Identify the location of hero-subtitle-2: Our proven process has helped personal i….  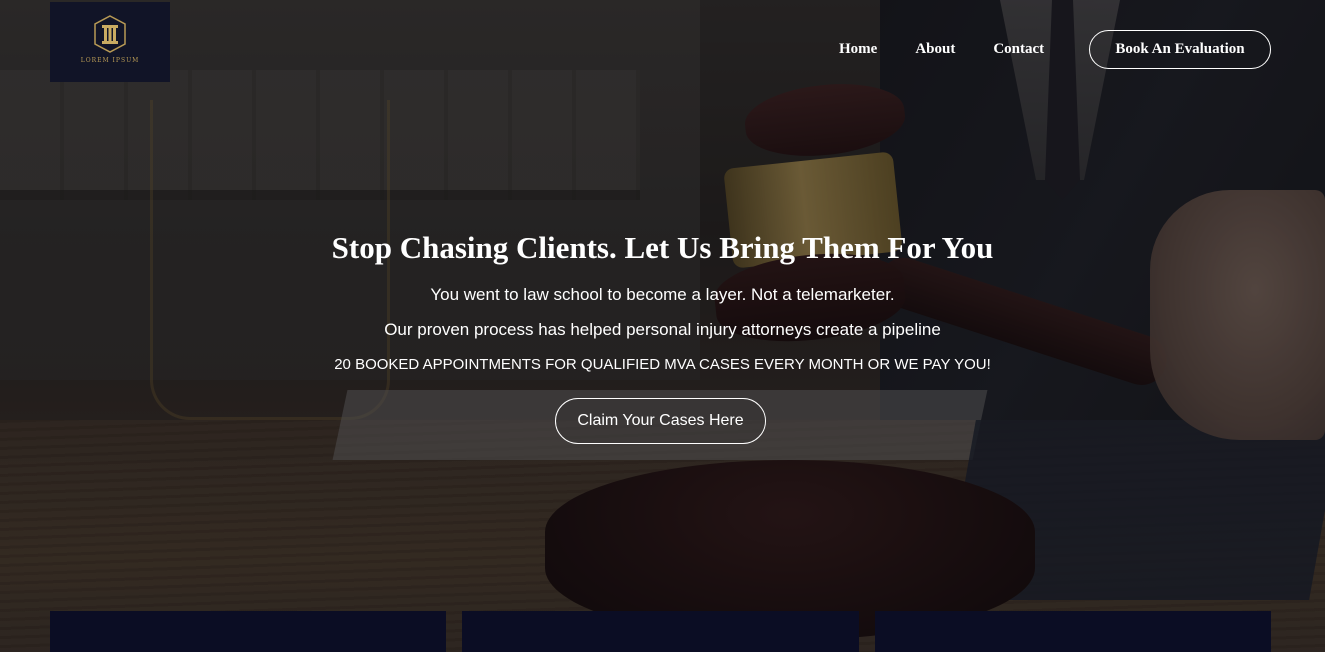
(662, 329).